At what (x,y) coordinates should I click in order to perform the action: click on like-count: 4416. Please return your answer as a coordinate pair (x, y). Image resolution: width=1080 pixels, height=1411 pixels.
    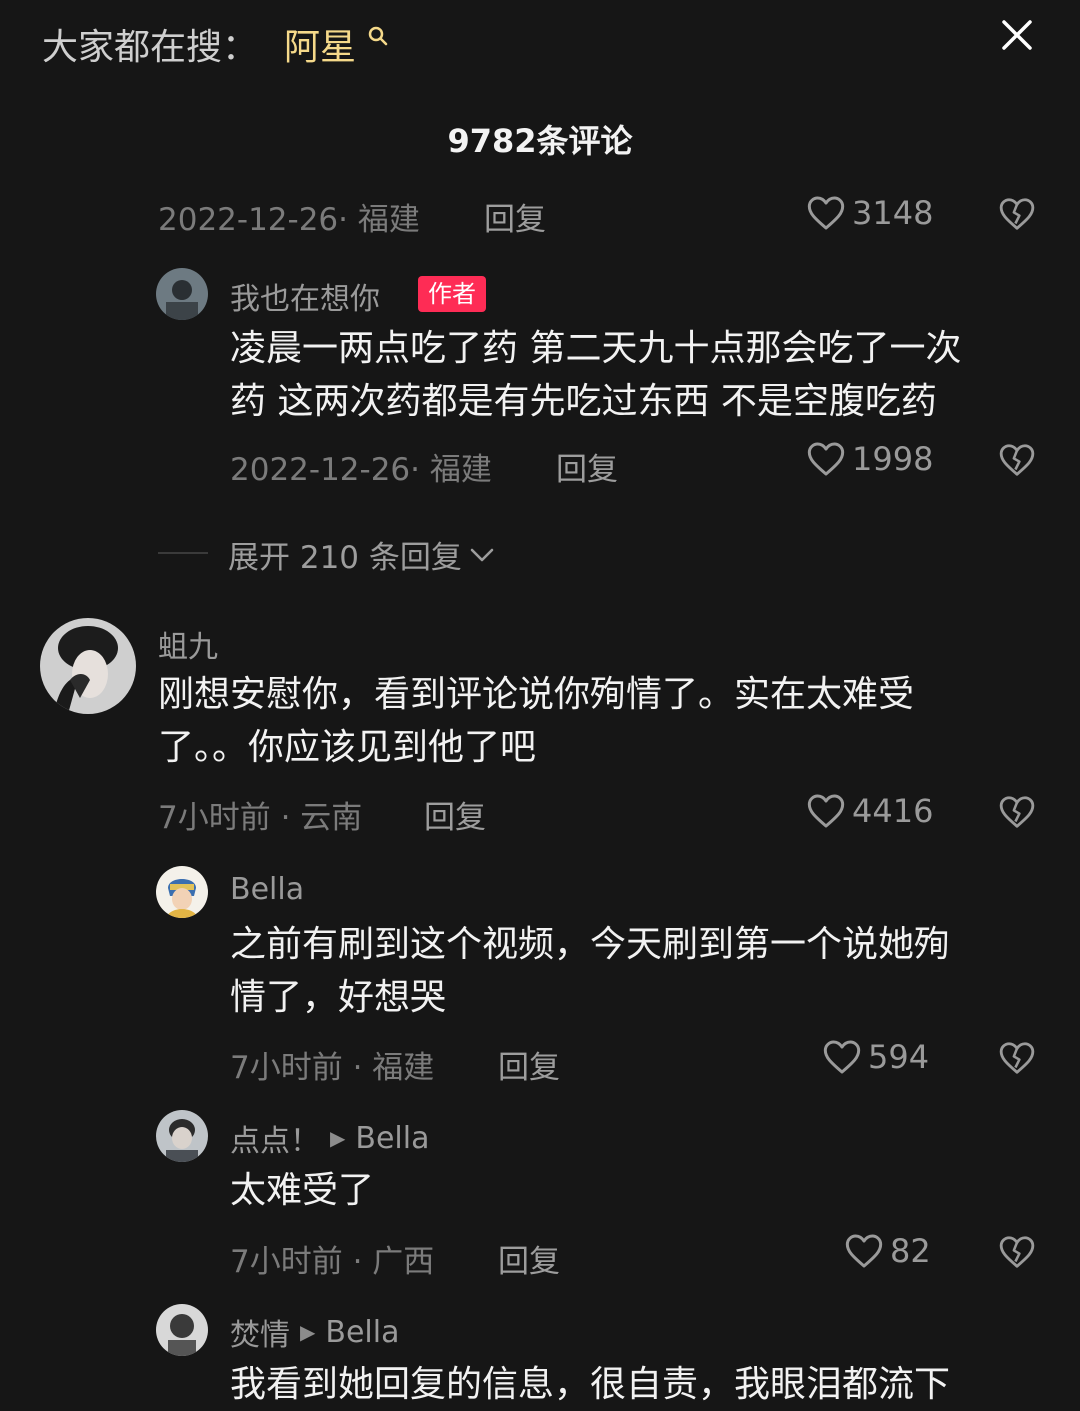
    Looking at the image, I should click on (893, 811).